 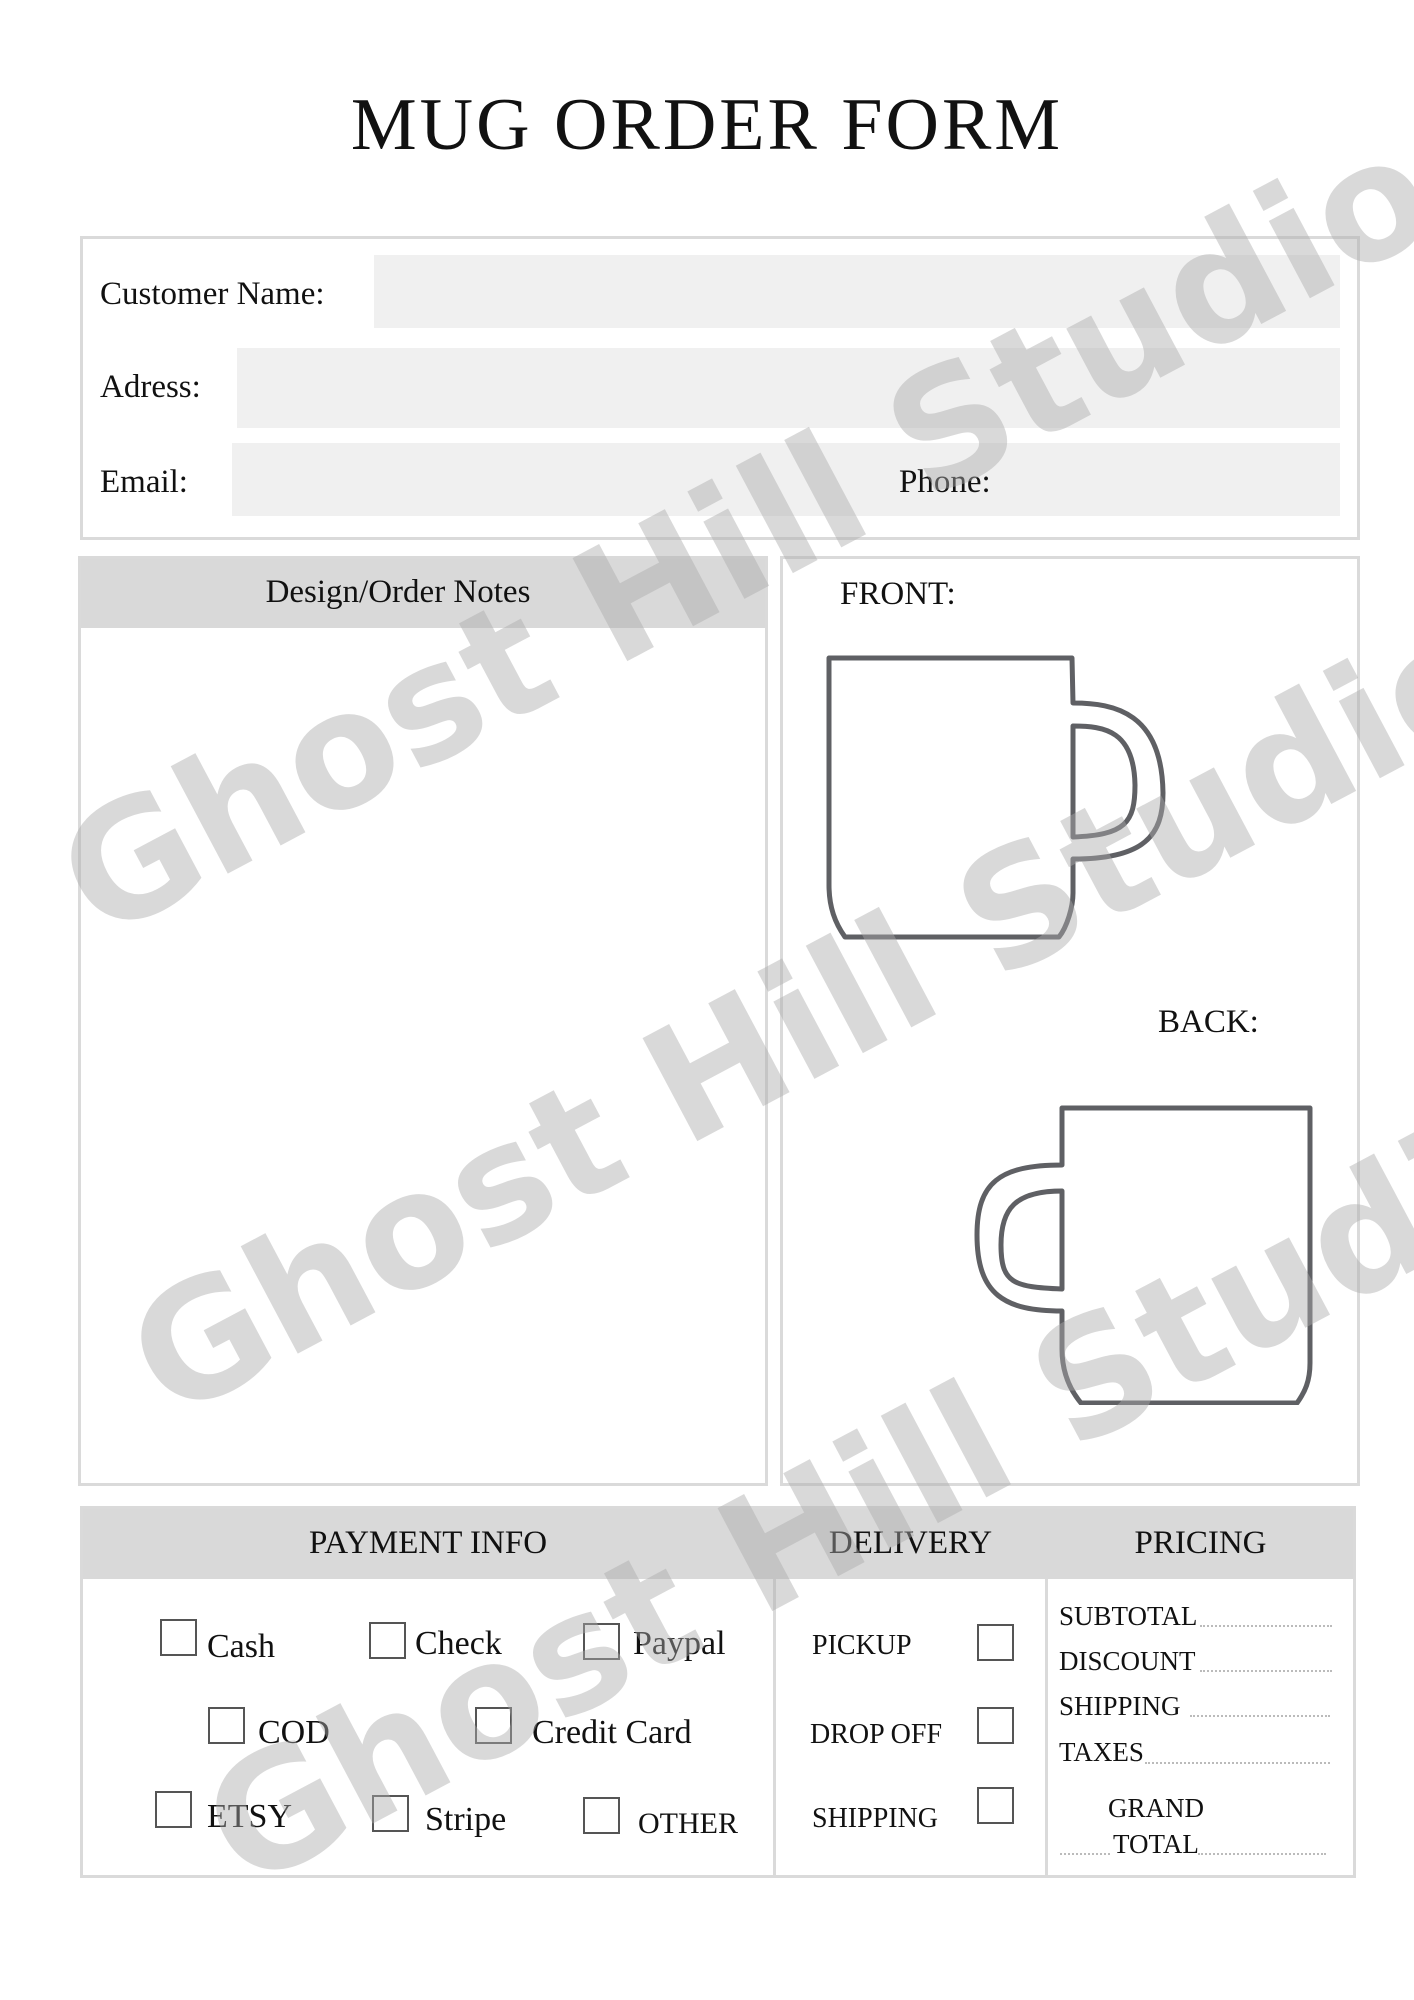 I want to click on grand-total-label-line1: GRAND, so click(x=1156, y=1808).